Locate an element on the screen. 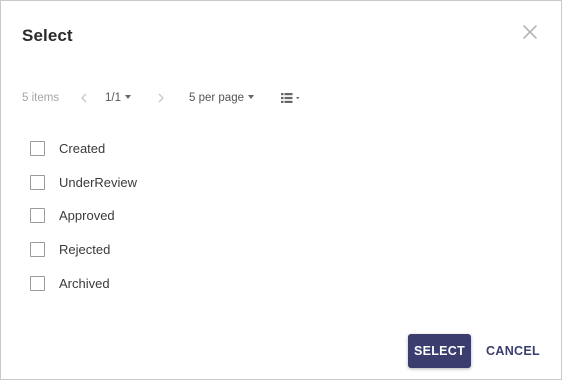  list-item-archived: Archived is located at coordinates (130, 284).